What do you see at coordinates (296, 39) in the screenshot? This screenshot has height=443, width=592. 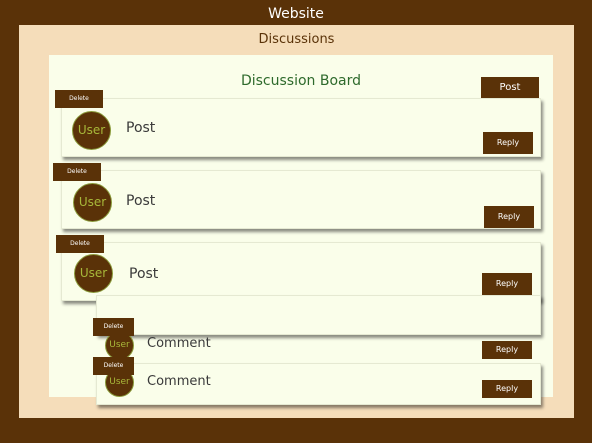 I see `discussions-title: Discussions` at bounding box center [296, 39].